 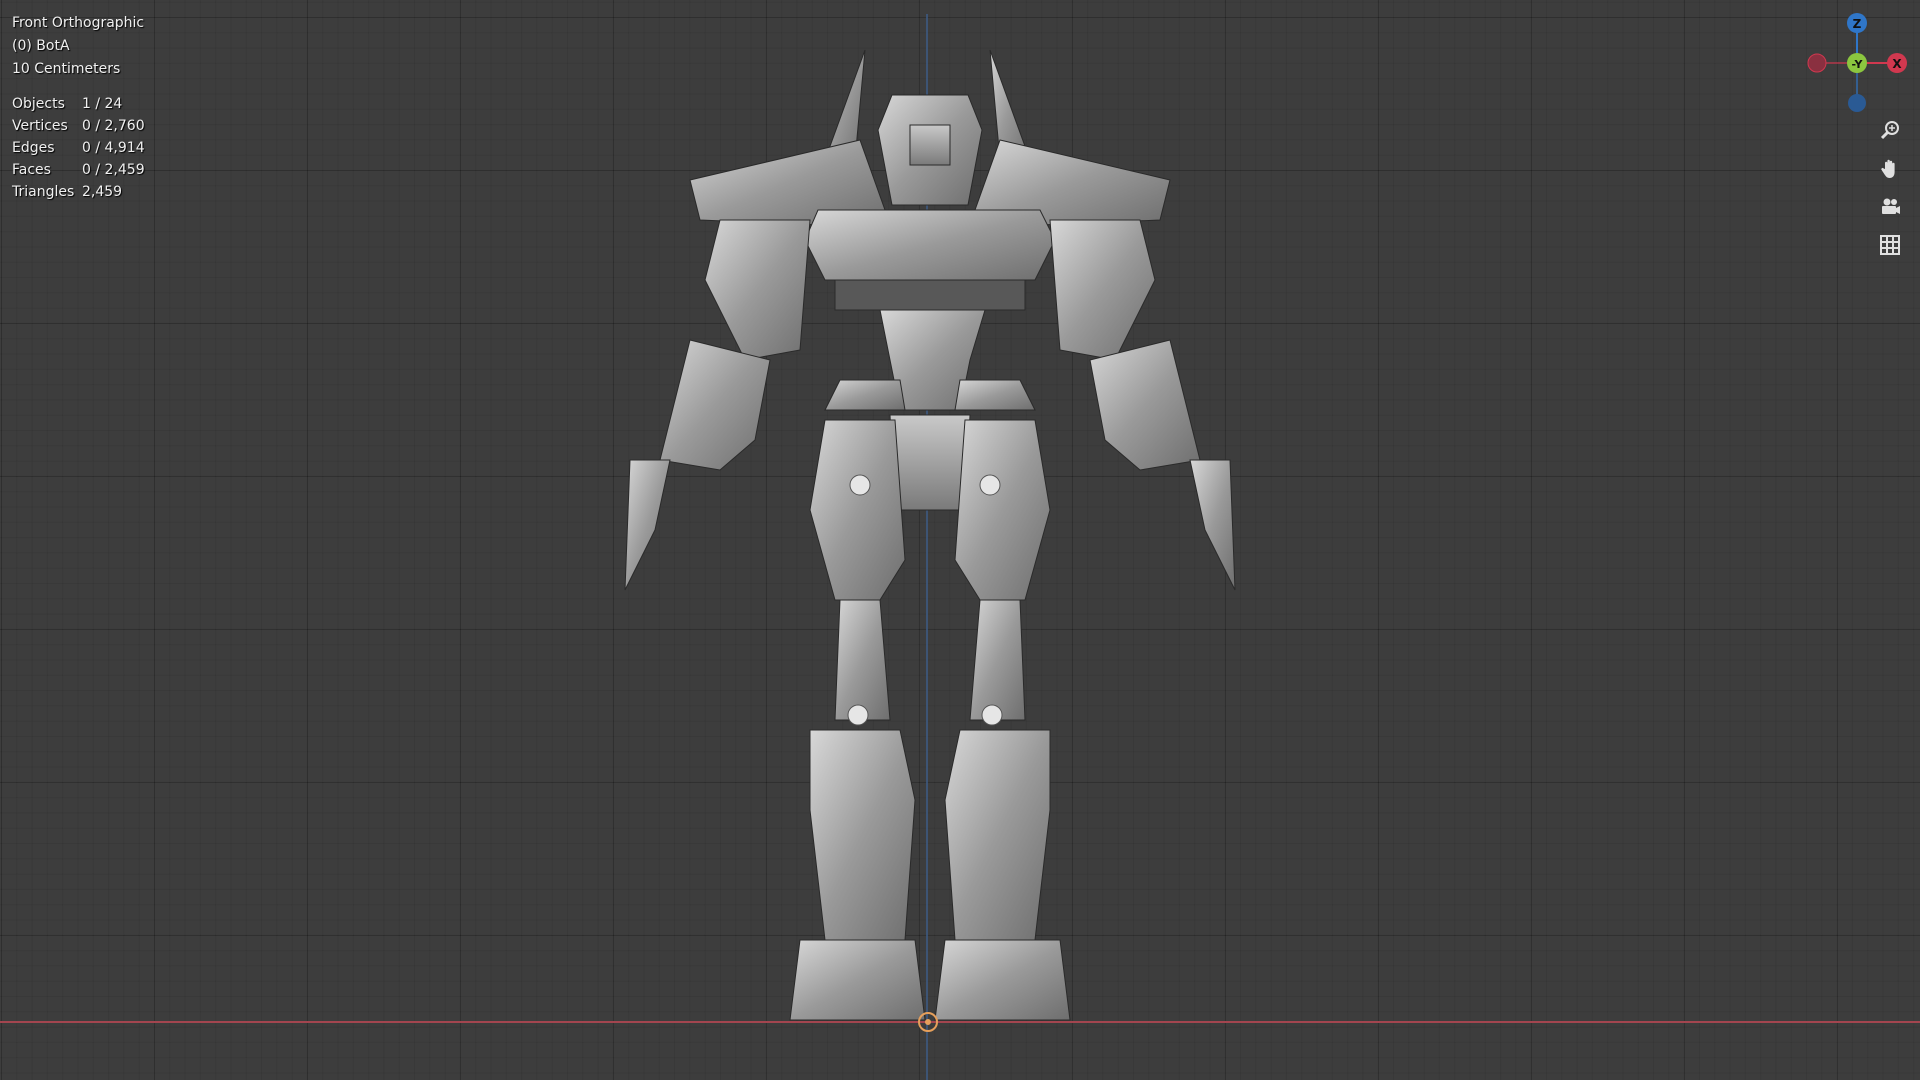 What do you see at coordinates (1857, 24) in the screenshot?
I see `gizmo-z-label: Z` at bounding box center [1857, 24].